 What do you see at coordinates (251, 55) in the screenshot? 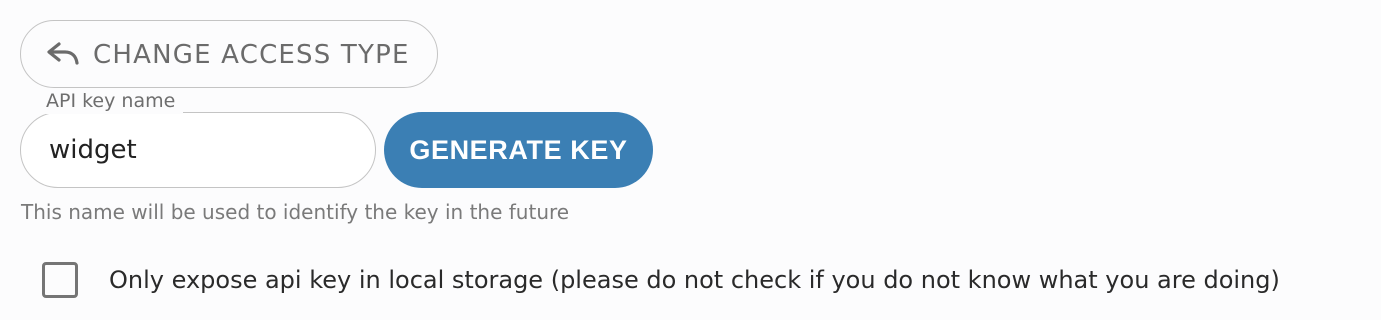
I see `change-access-type-label: CHANGE ACCESS TYPE` at bounding box center [251, 55].